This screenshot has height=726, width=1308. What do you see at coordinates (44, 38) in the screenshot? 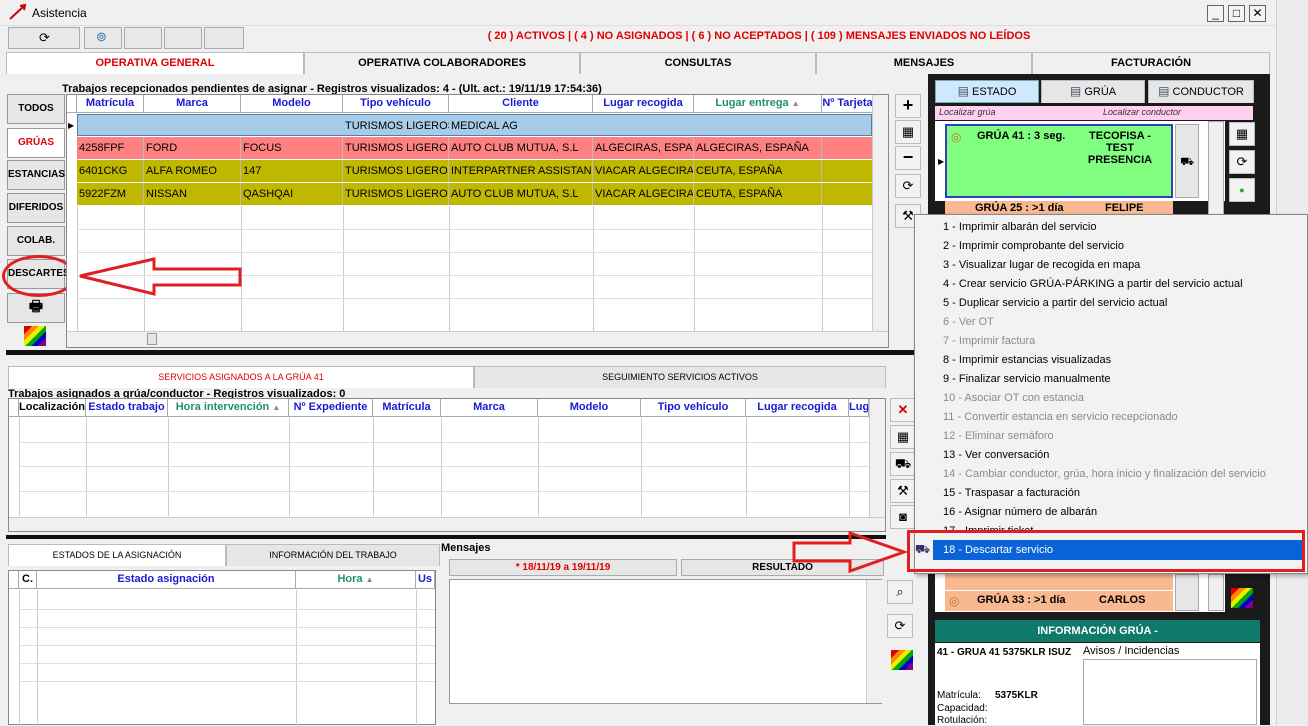
I see `refresh-doc-button: ⟳` at bounding box center [44, 38].